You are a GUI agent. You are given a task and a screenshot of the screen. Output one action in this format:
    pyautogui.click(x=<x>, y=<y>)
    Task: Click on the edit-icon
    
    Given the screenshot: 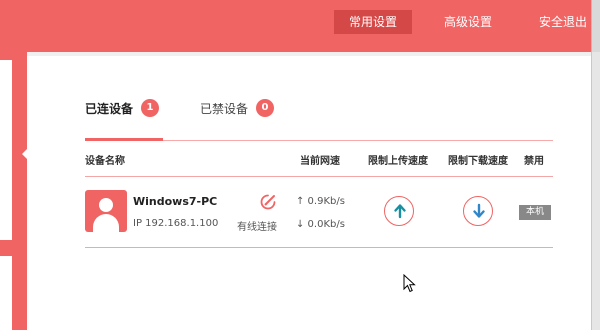 What is the action you would take?
    pyautogui.click(x=268, y=202)
    